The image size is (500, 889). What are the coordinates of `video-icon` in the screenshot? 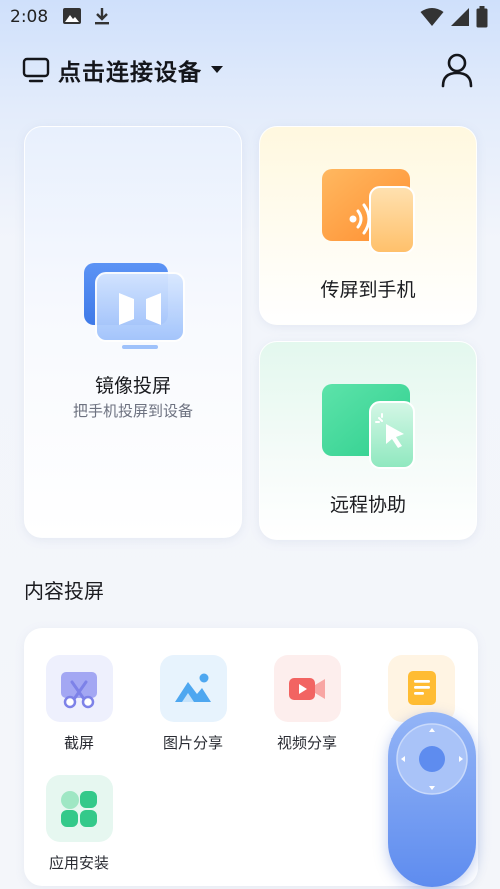 It's located at (307, 688).